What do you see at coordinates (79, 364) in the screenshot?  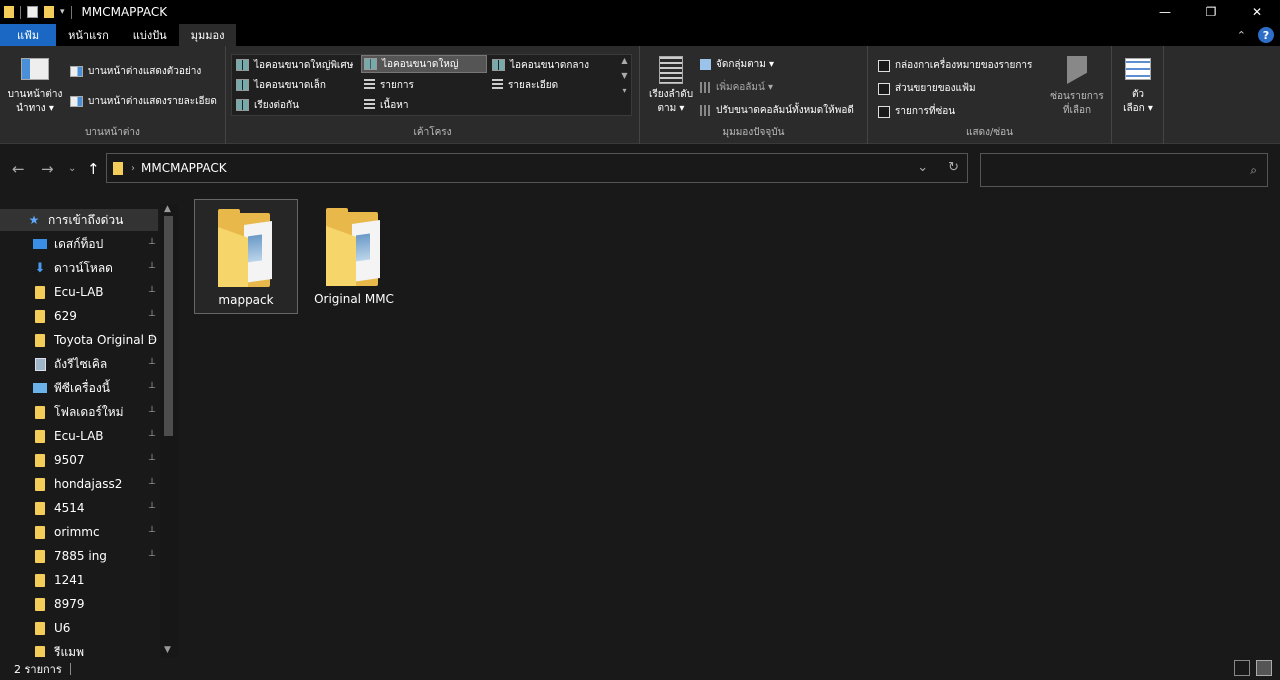 I see `sidebar-item: ถังรีไซเคิล ⊥` at bounding box center [79, 364].